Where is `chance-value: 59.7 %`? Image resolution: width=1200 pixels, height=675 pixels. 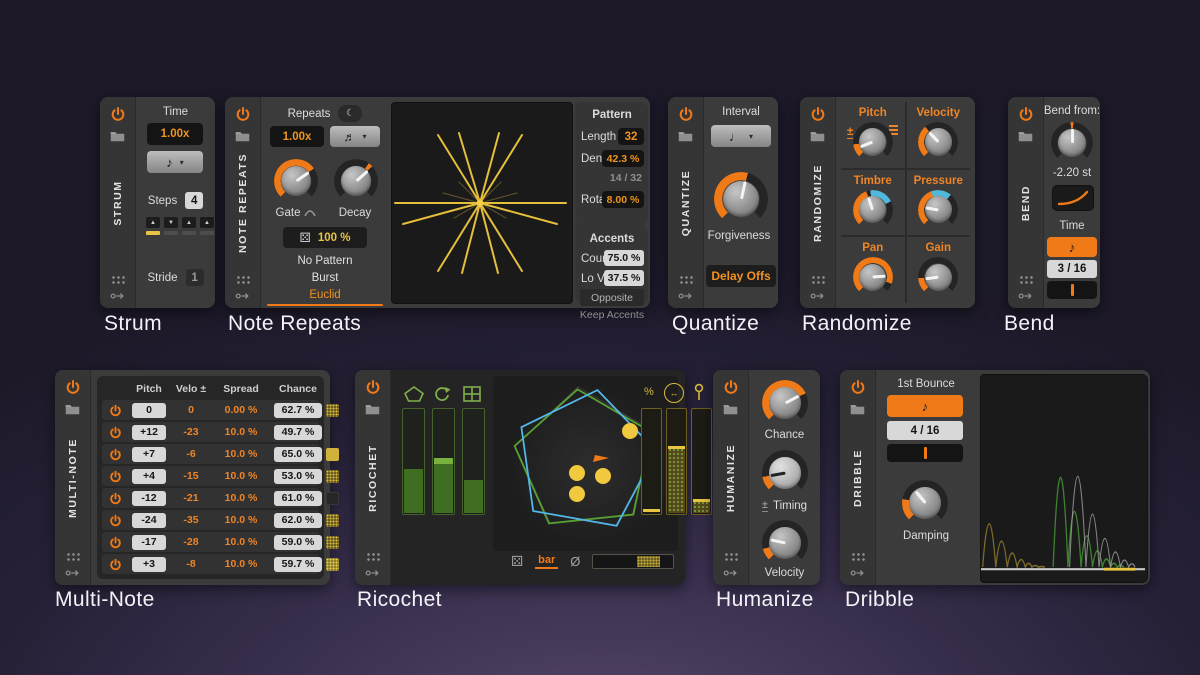
chance-value: 59.7 % is located at coordinates (298, 564).